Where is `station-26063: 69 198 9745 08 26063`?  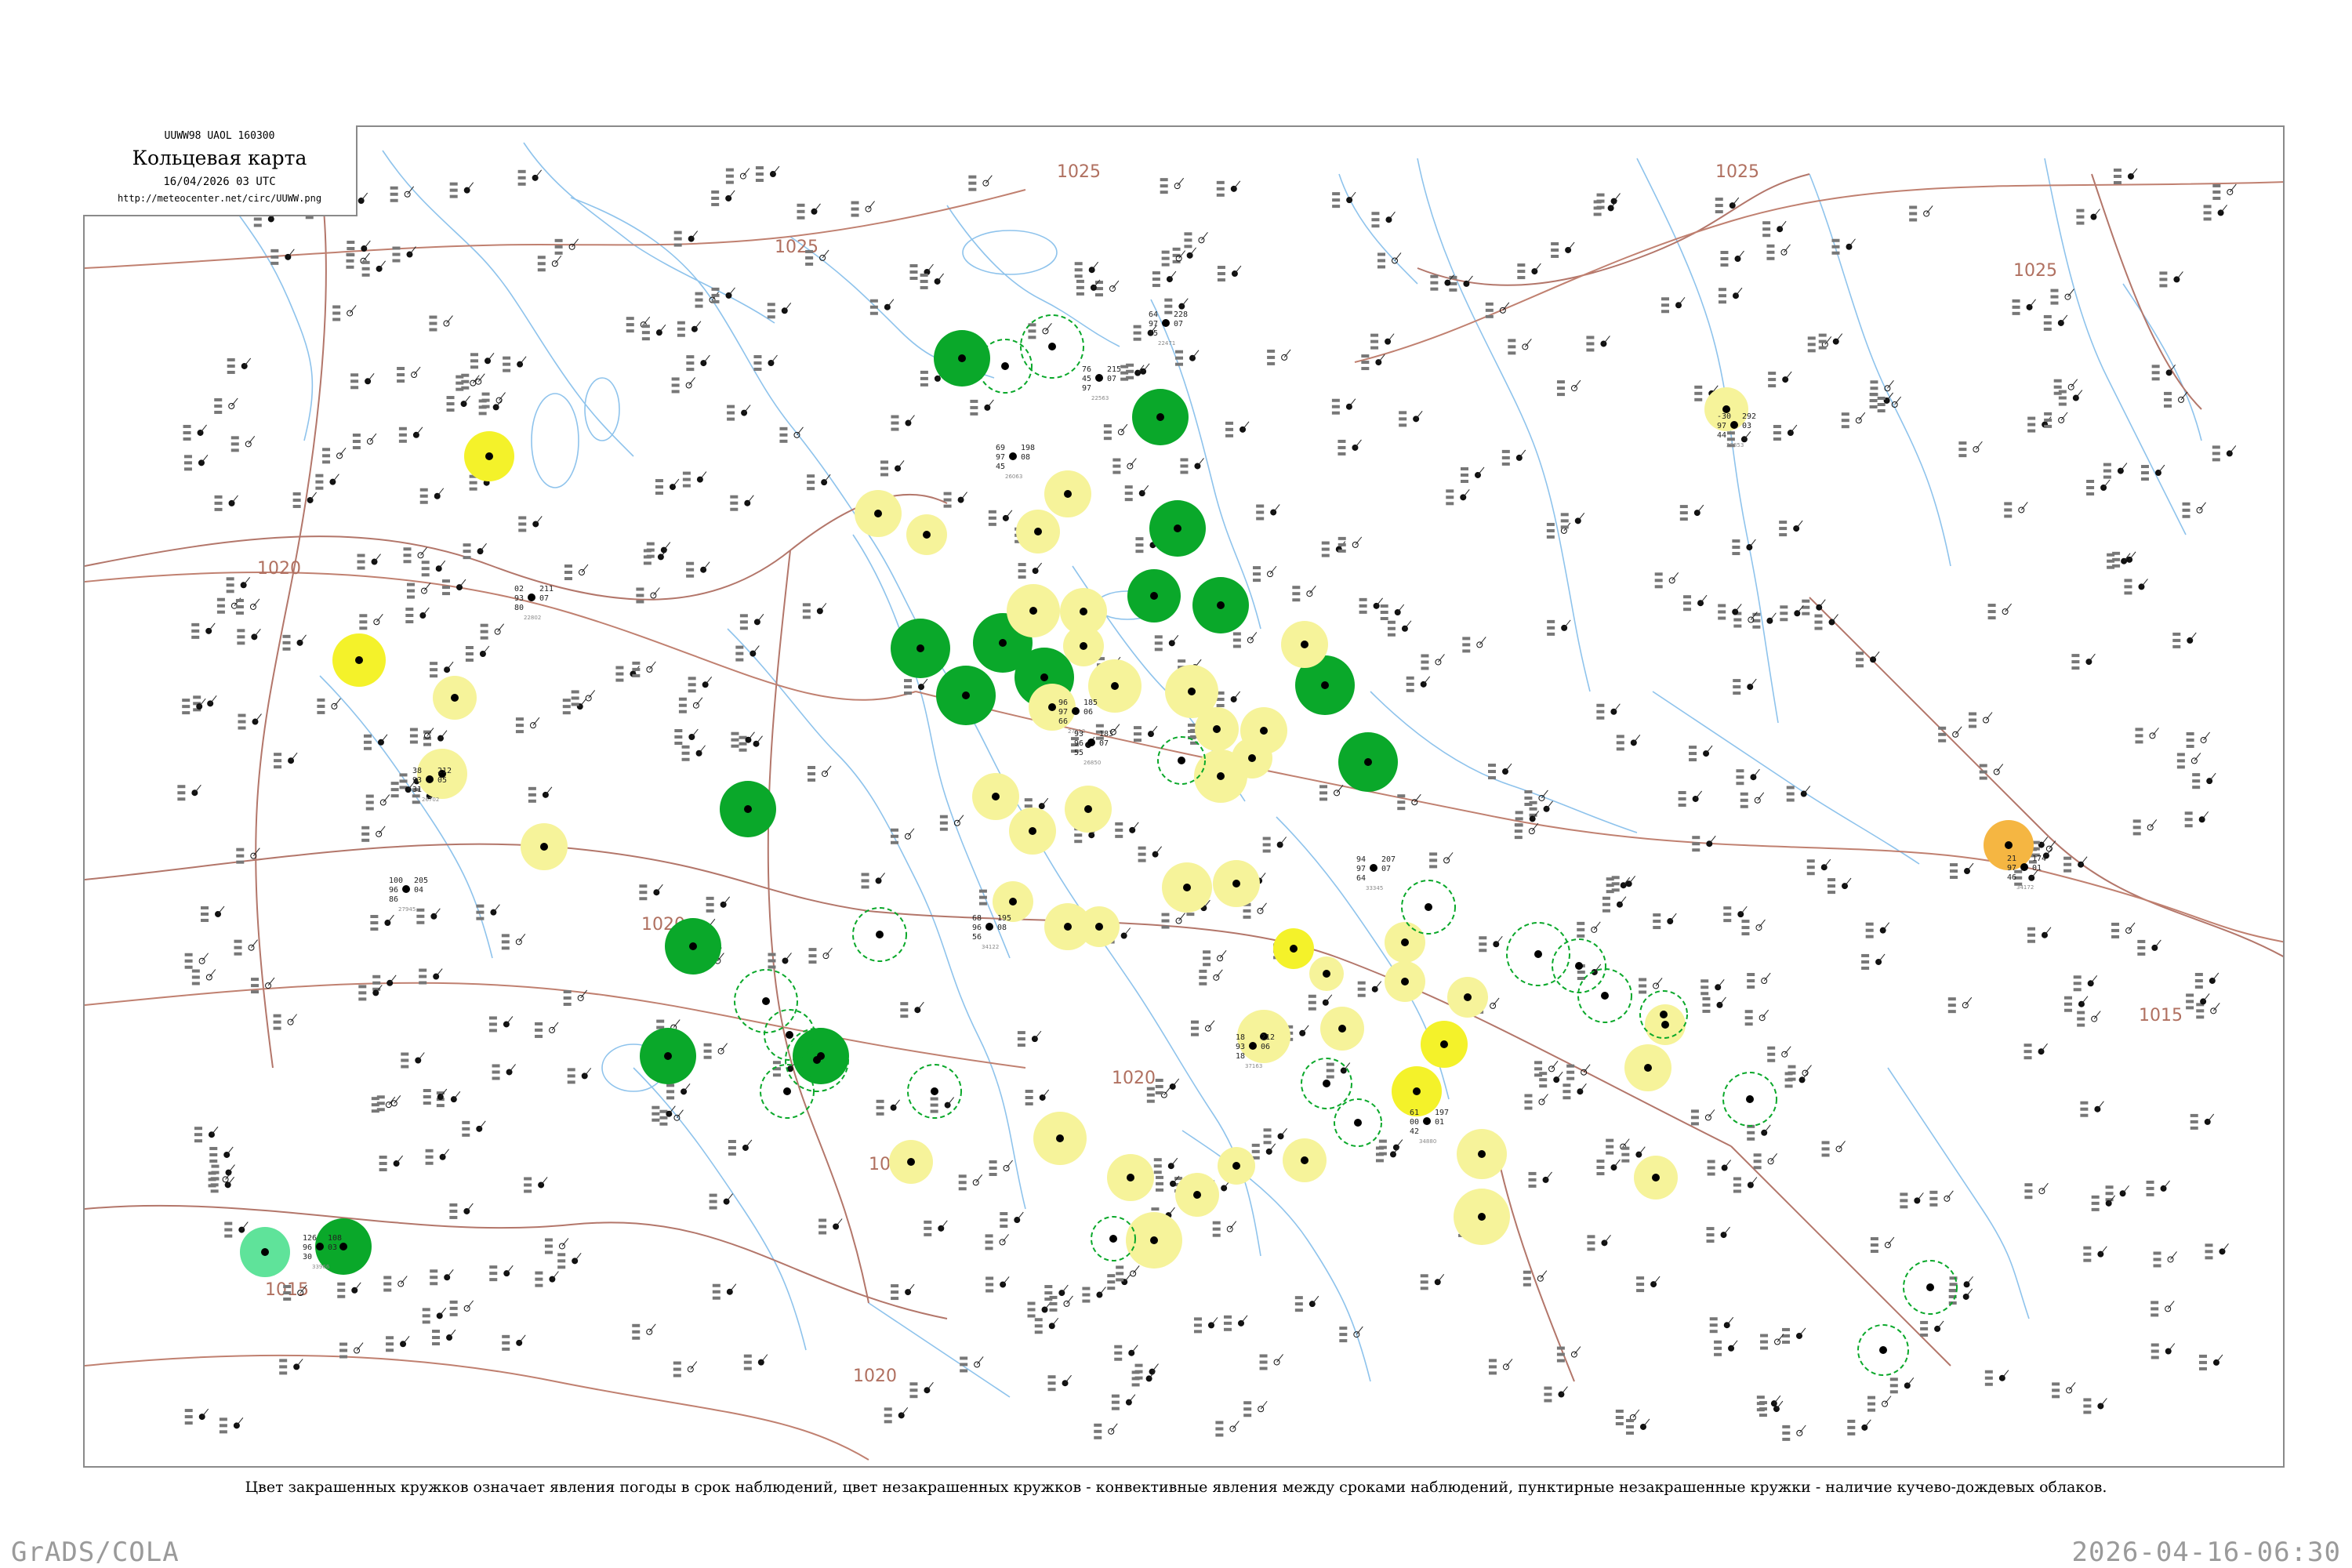 station-26063: 69 198 9745 08 26063 is located at coordinates (1015, 462).